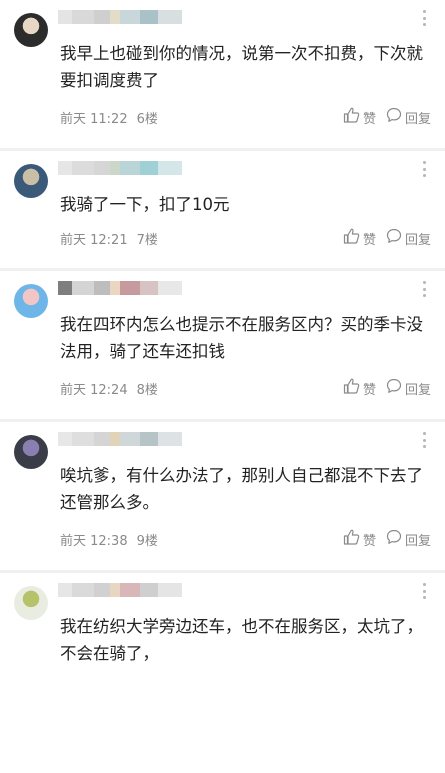 Image resolution: width=445 pixels, height=773 pixels. I want to click on floor-number: 9楼, so click(147, 541).